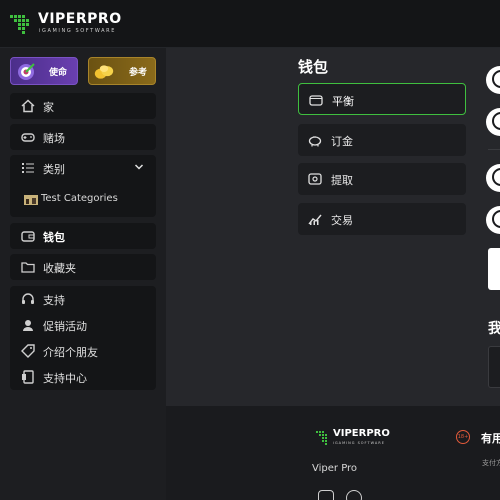  Describe the element at coordinates (315, 179) in the screenshot. I see `withdraw-icon` at that location.